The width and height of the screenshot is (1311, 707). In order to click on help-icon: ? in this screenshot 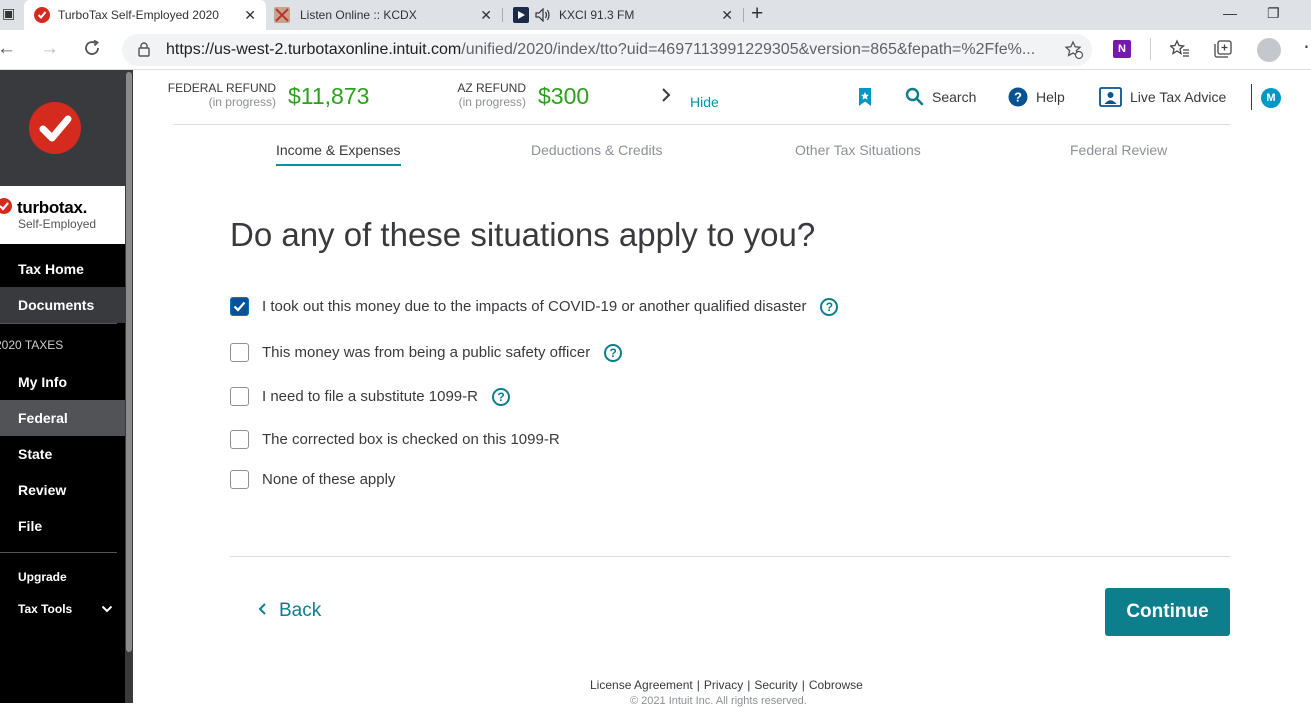, I will do `click(1018, 97)`.